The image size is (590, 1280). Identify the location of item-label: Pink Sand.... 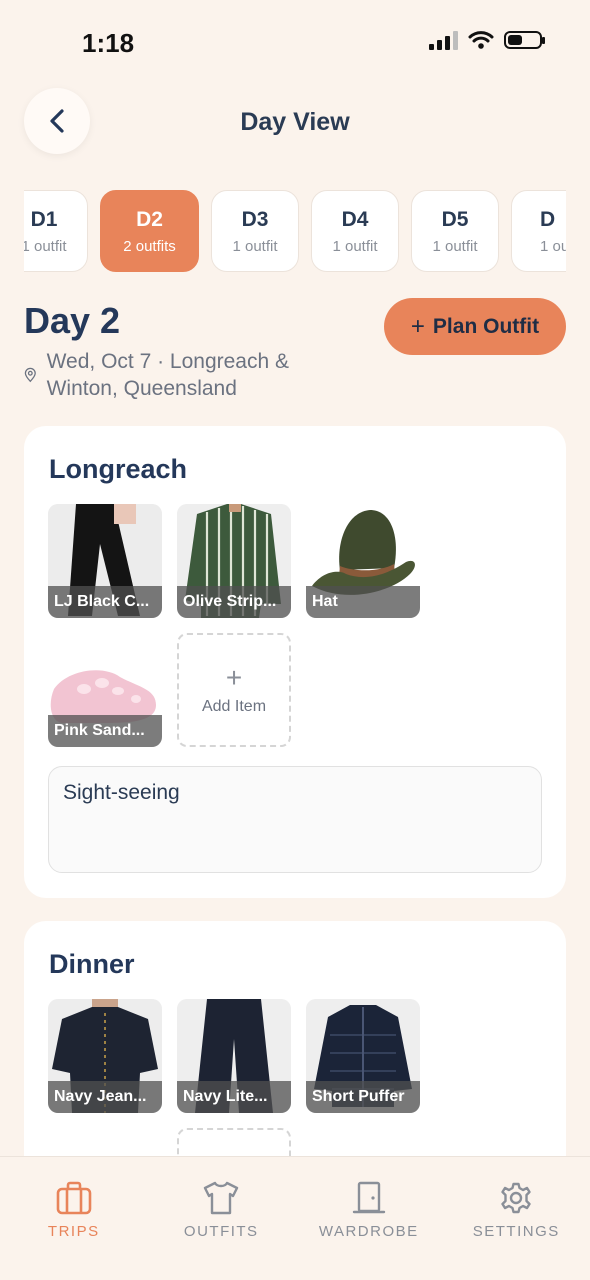
(105, 731).